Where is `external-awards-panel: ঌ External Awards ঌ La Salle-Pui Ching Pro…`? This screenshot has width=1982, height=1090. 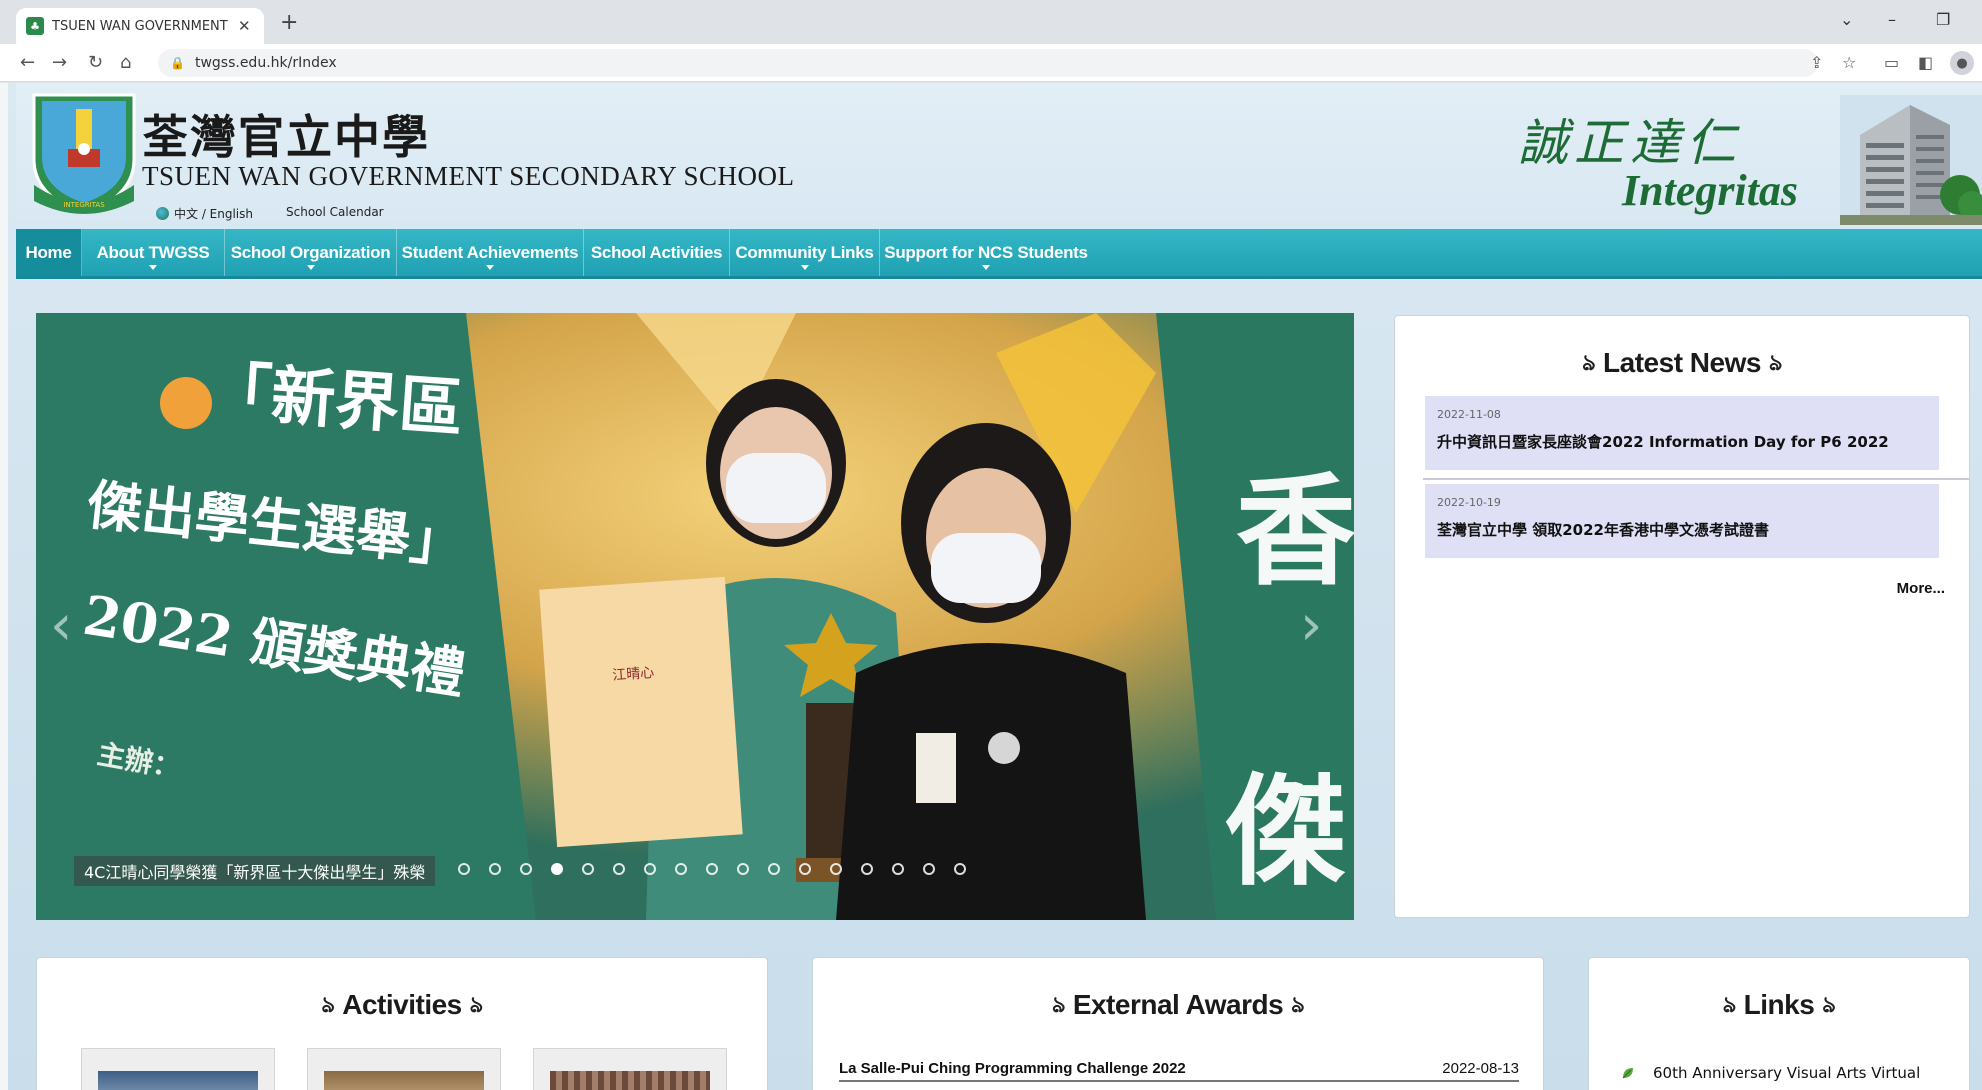 external-awards-panel: ঌ External Awards ঌ La Salle-Pui Ching Pro… is located at coordinates (1178, 1023).